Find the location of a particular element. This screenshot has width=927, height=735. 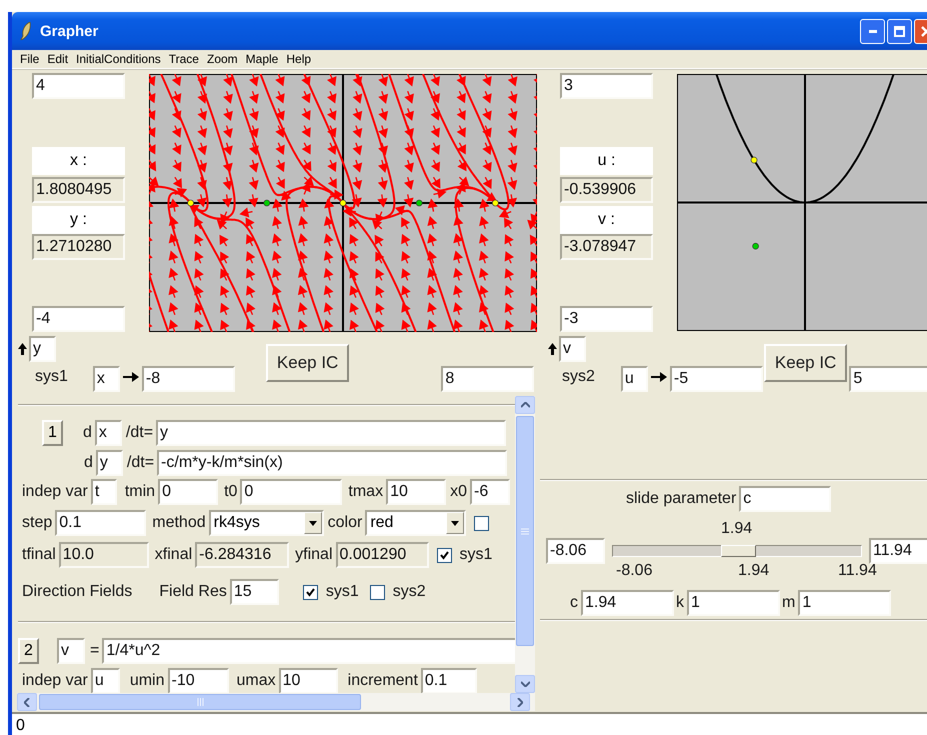

slider-tick-label: 1.94 is located at coordinates (754, 571).